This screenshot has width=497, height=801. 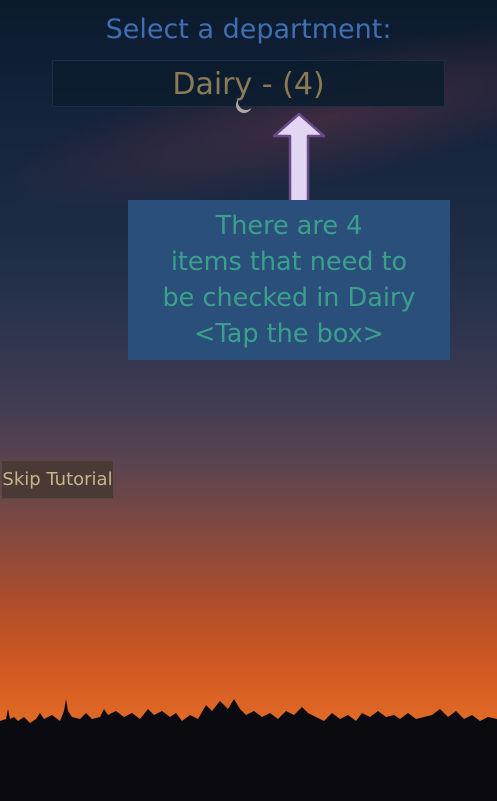 What do you see at coordinates (246, 102) in the screenshot?
I see `moon-decoration` at bounding box center [246, 102].